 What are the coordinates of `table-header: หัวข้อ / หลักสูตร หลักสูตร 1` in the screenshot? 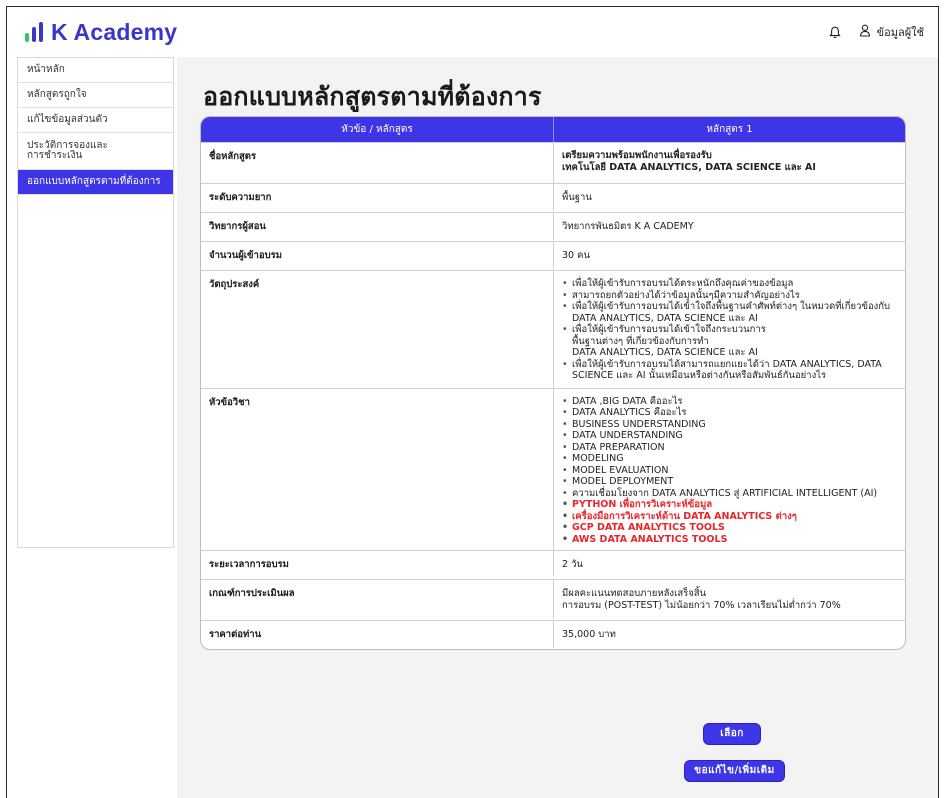 It's located at (553, 129).